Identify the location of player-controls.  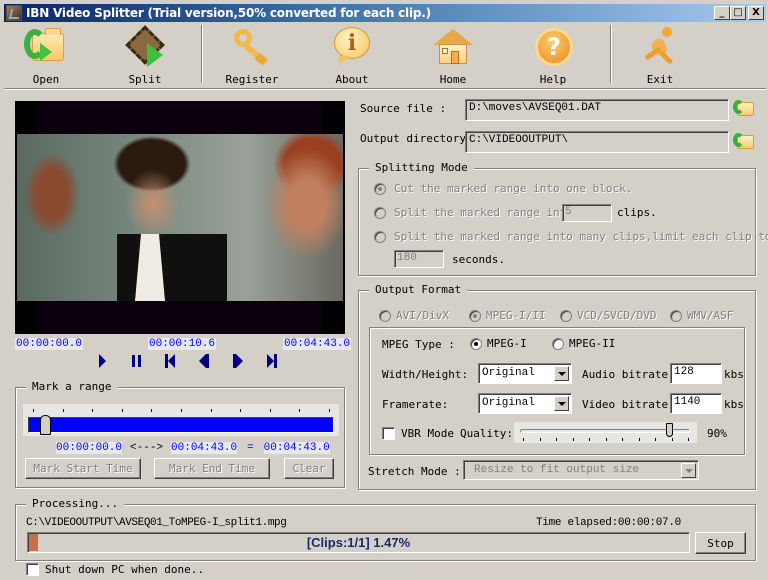
(187, 361).